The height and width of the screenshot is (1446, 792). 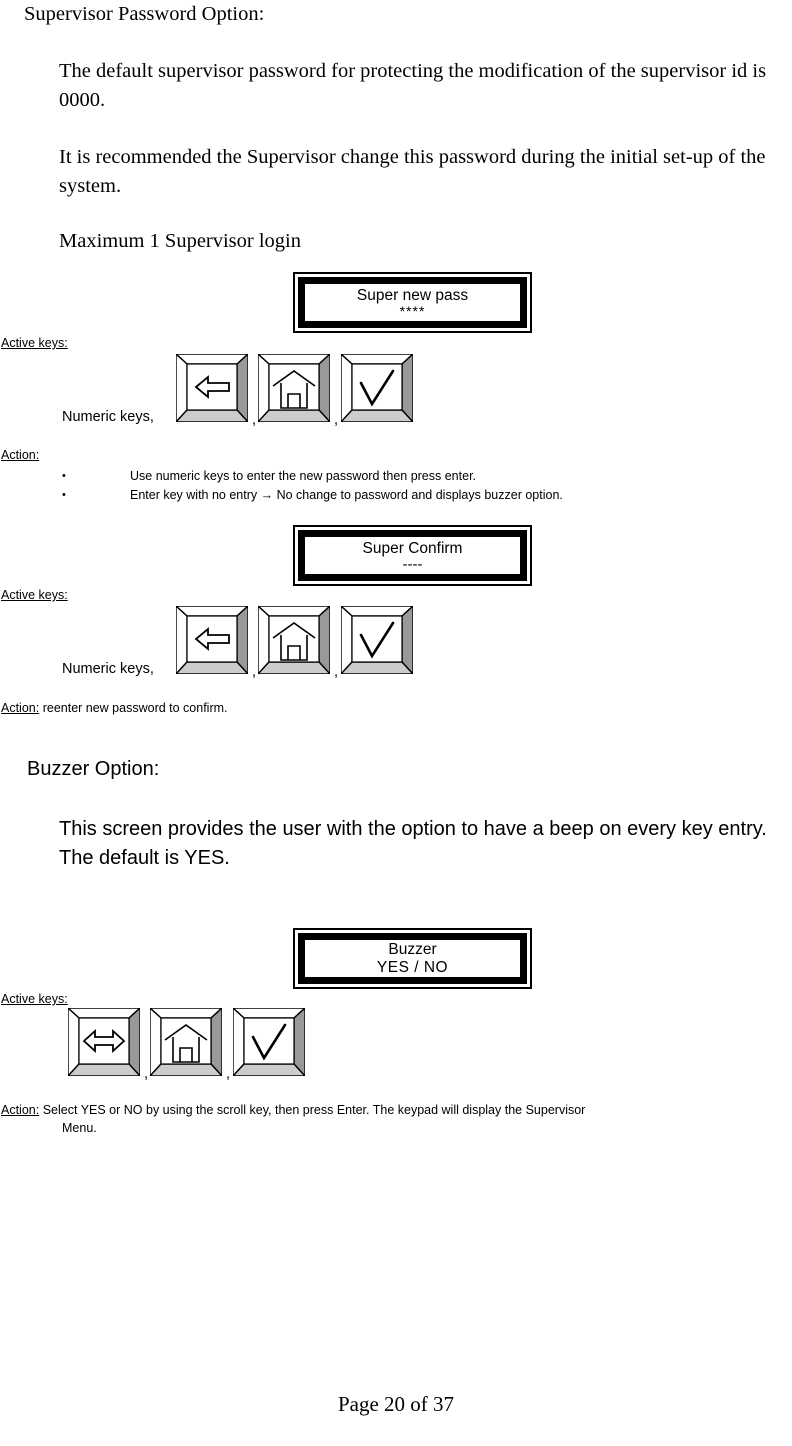 What do you see at coordinates (20, 1110) in the screenshot?
I see `action-label-3: Action:` at bounding box center [20, 1110].